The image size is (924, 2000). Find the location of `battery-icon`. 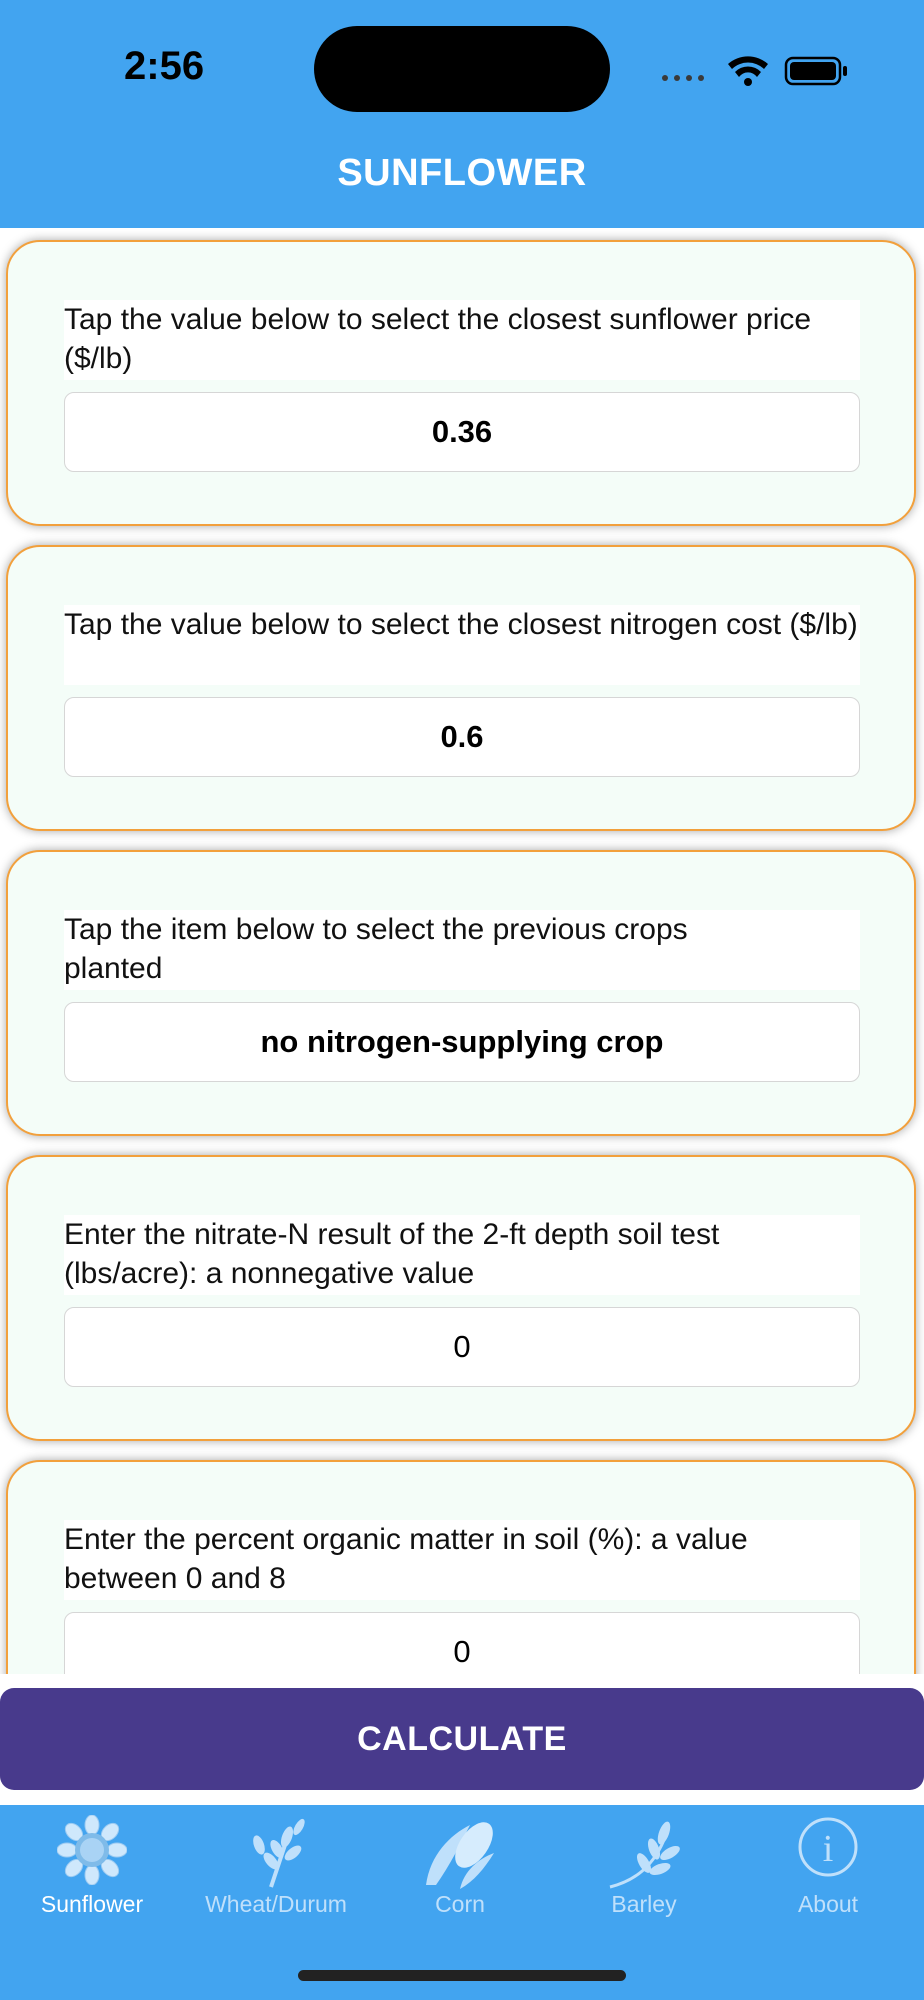

battery-icon is located at coordinates (815, 71).